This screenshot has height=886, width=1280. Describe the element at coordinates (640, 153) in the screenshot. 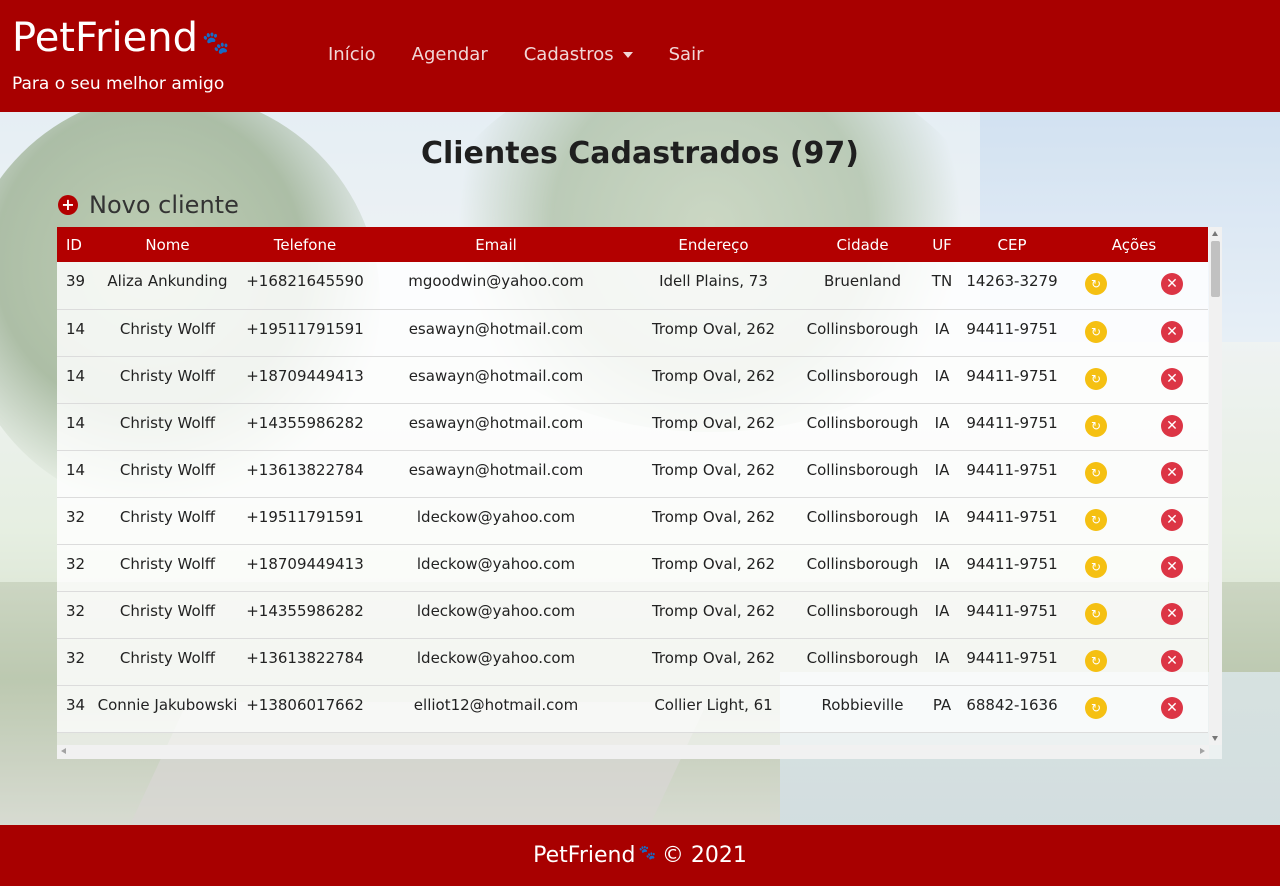

I see `page-title: Clientes Cadastrados (97)` at that location.